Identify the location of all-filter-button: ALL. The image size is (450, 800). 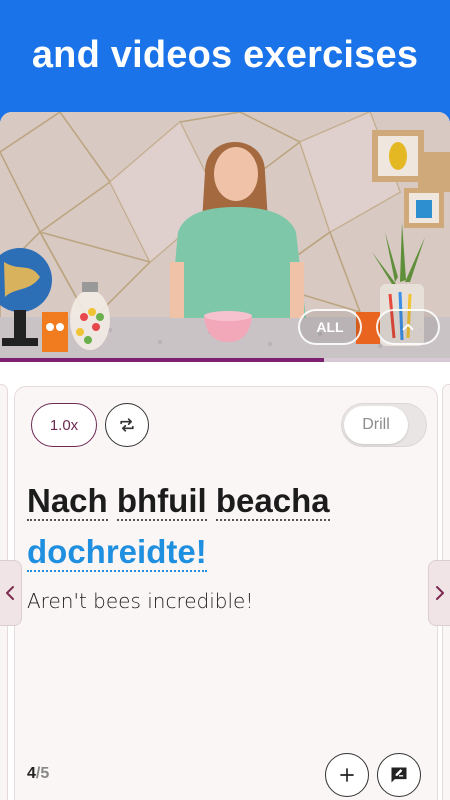
(330, 327).